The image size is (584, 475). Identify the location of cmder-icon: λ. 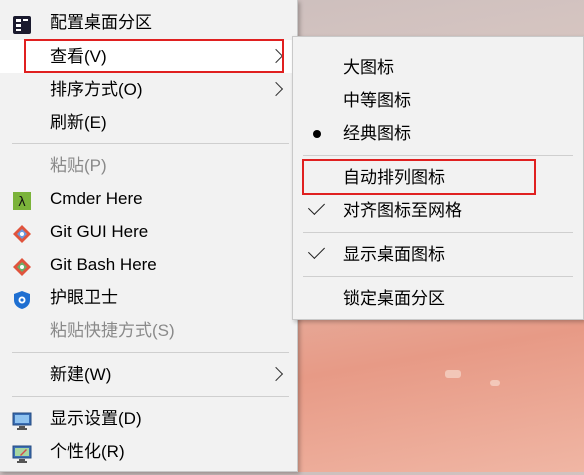
(22, 199).